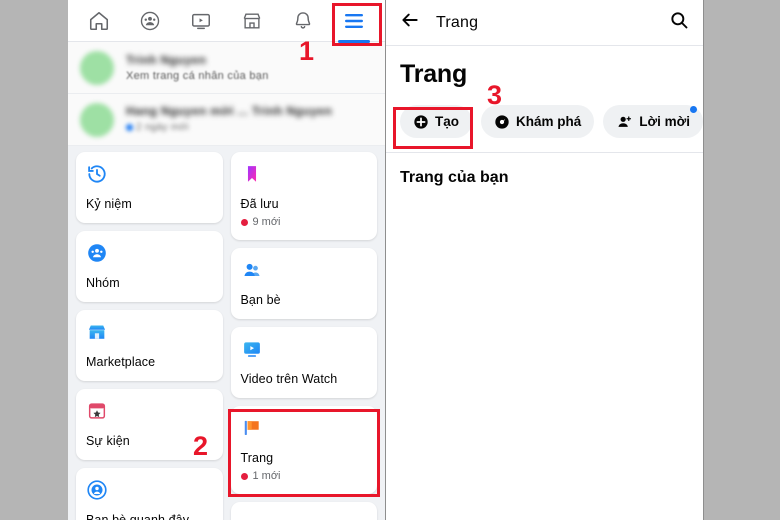  I want to click on friends-icon, so click(150, 21).